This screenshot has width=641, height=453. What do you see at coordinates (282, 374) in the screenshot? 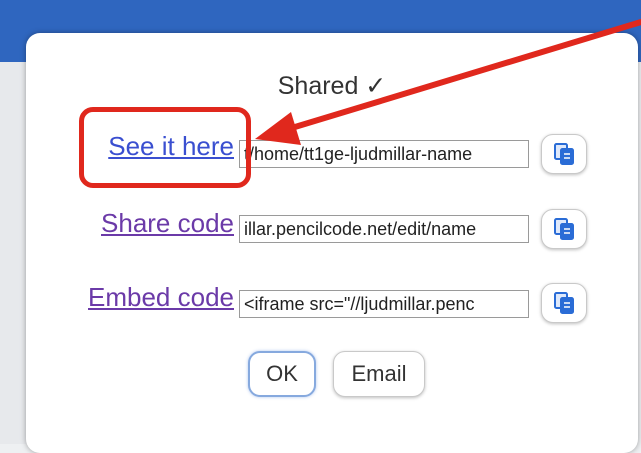
I see `ok-button: OK` at bounding box center [282, 374].